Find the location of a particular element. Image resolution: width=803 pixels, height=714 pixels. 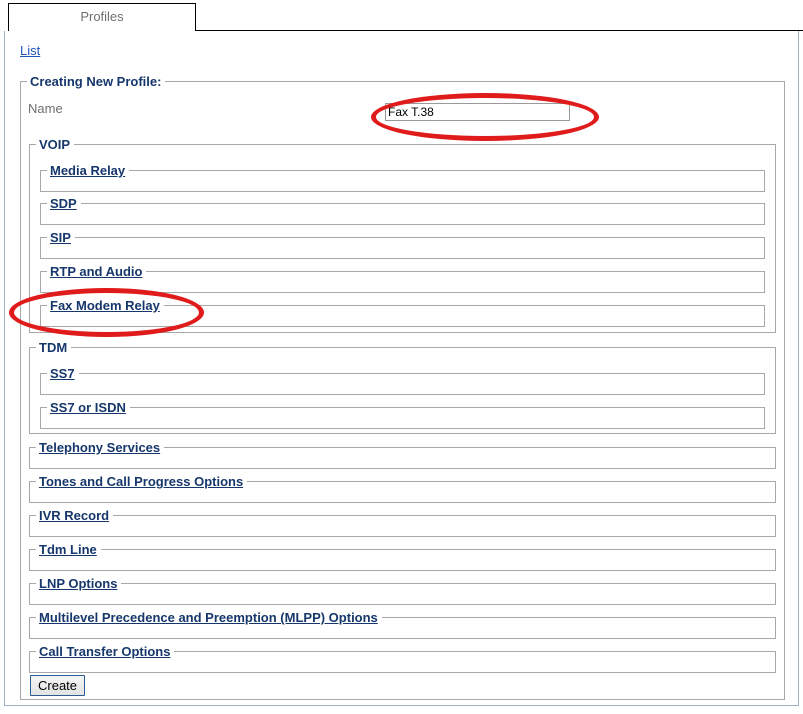

section-sdp: SDP is located at coordinates (402, 210).